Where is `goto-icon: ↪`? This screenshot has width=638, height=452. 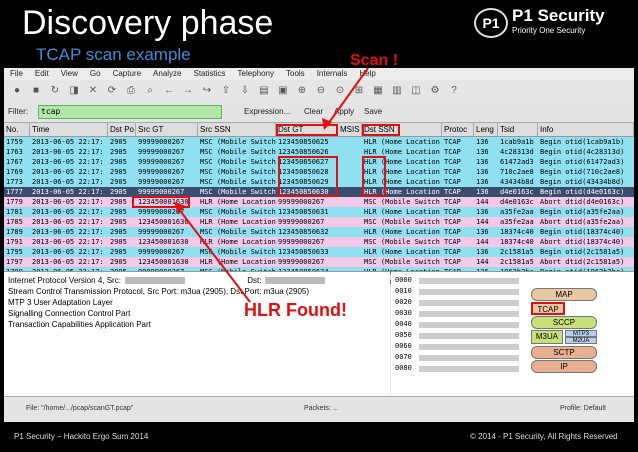
goto-icon: ↪ is located at coordinates (207, 91).